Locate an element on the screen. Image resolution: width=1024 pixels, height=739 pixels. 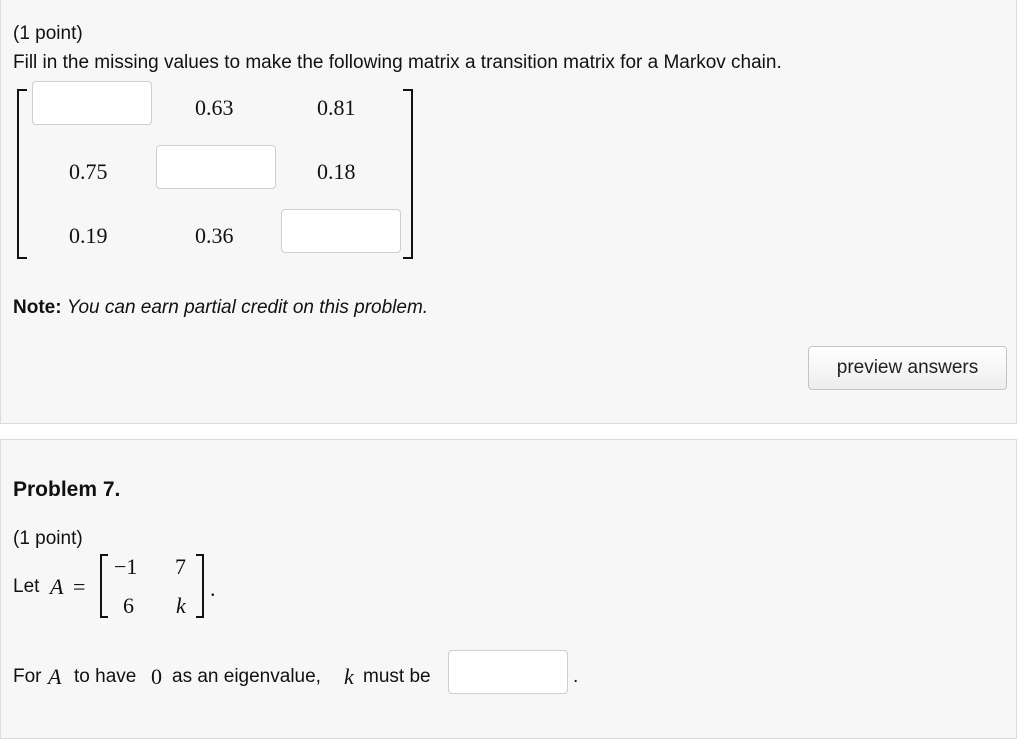
matrix-cell-r2c1: 6 is located at coordinates (128, 605).